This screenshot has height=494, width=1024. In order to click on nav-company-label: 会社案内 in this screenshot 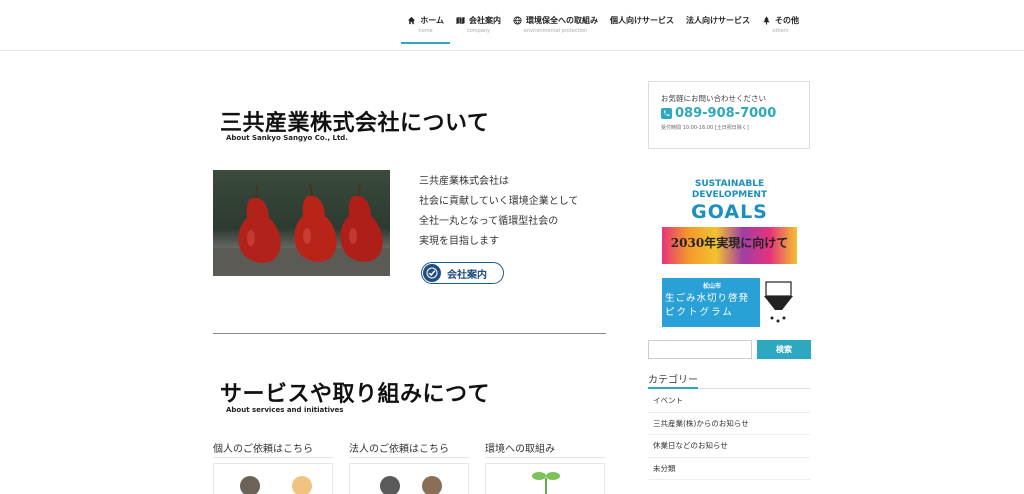, I will do `click(485, 20)`.